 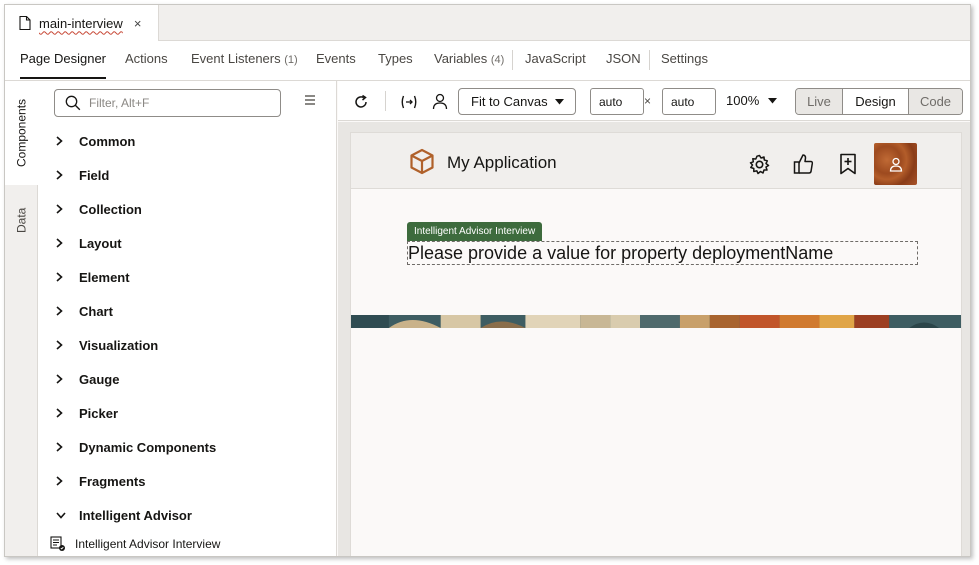 What do you see at coordinates (146, 58) in the screenshot?
I see `tab-label: Actions` at bounding box center [146, 58].